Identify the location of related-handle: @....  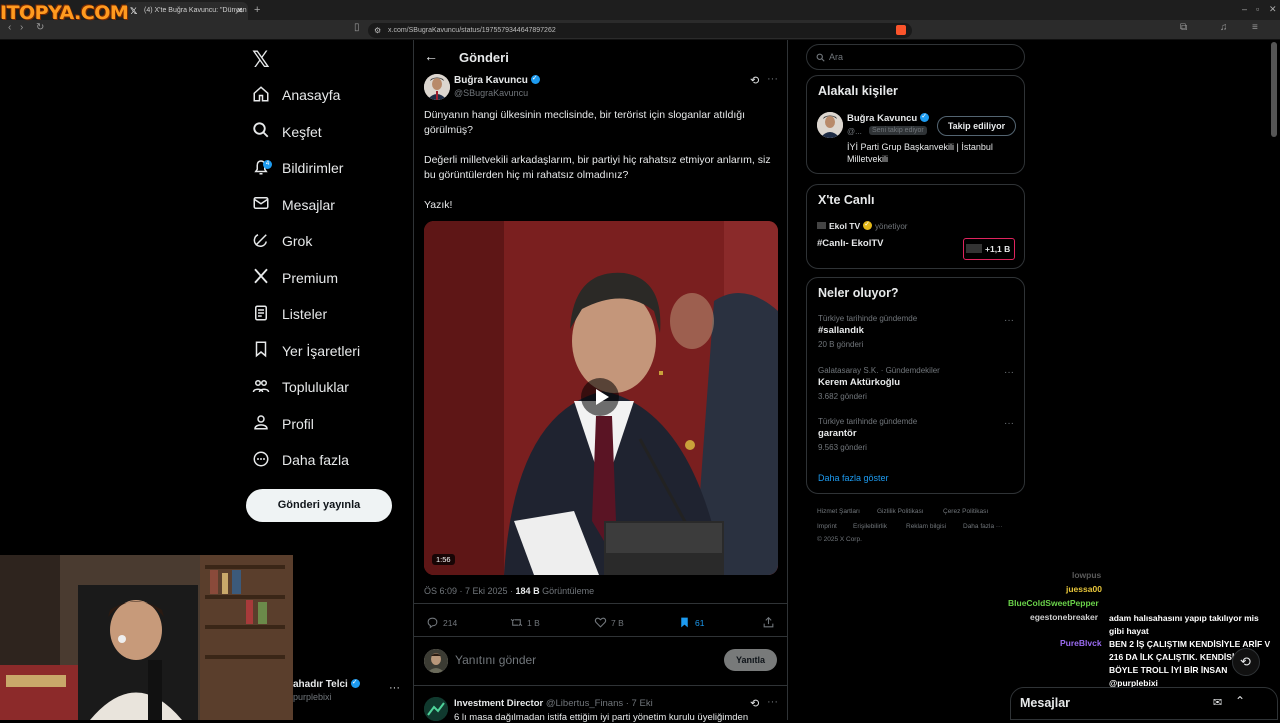
(854, 131).